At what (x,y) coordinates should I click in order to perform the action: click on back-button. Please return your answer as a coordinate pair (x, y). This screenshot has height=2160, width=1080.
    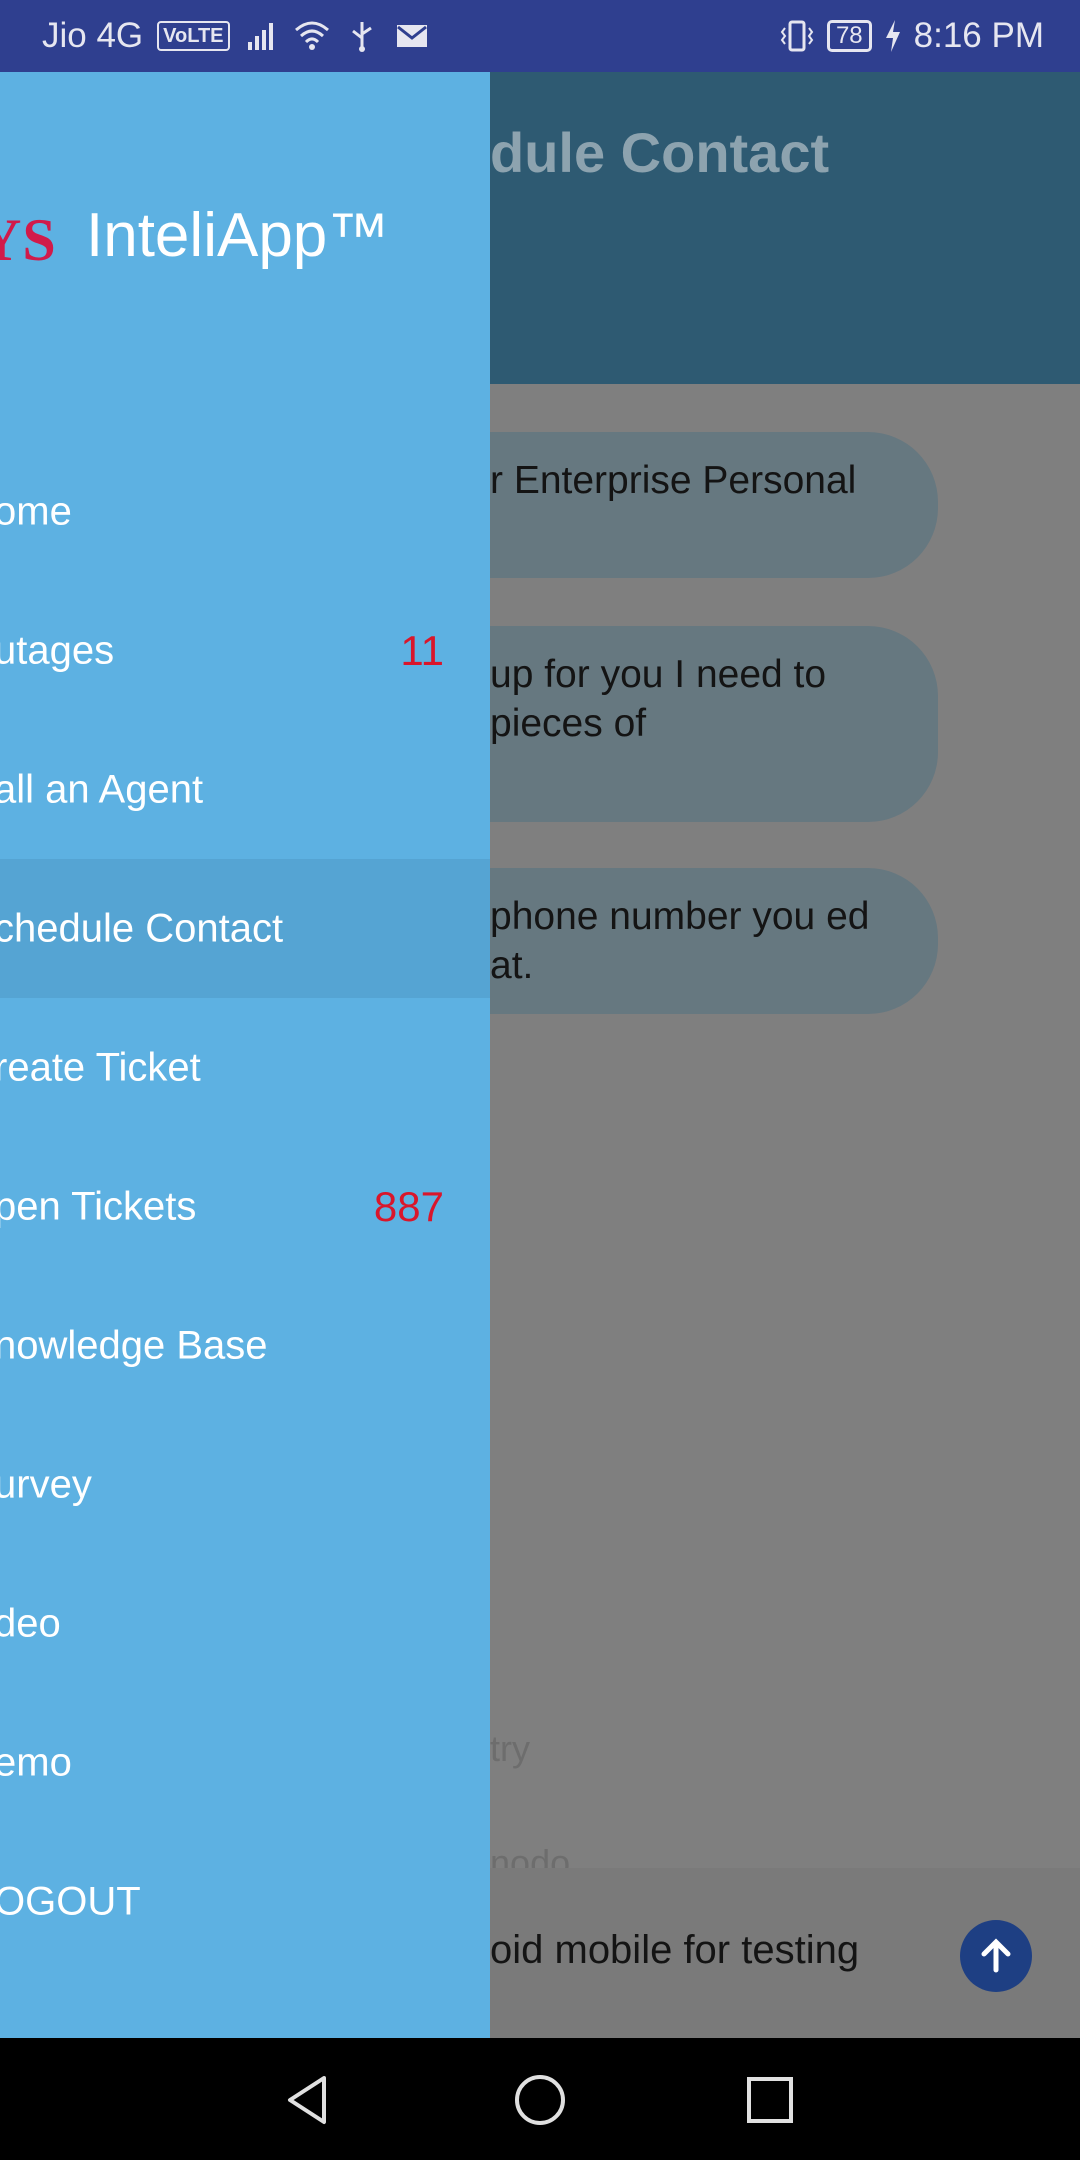
    Looking at the image, I should click on (308, 2100).